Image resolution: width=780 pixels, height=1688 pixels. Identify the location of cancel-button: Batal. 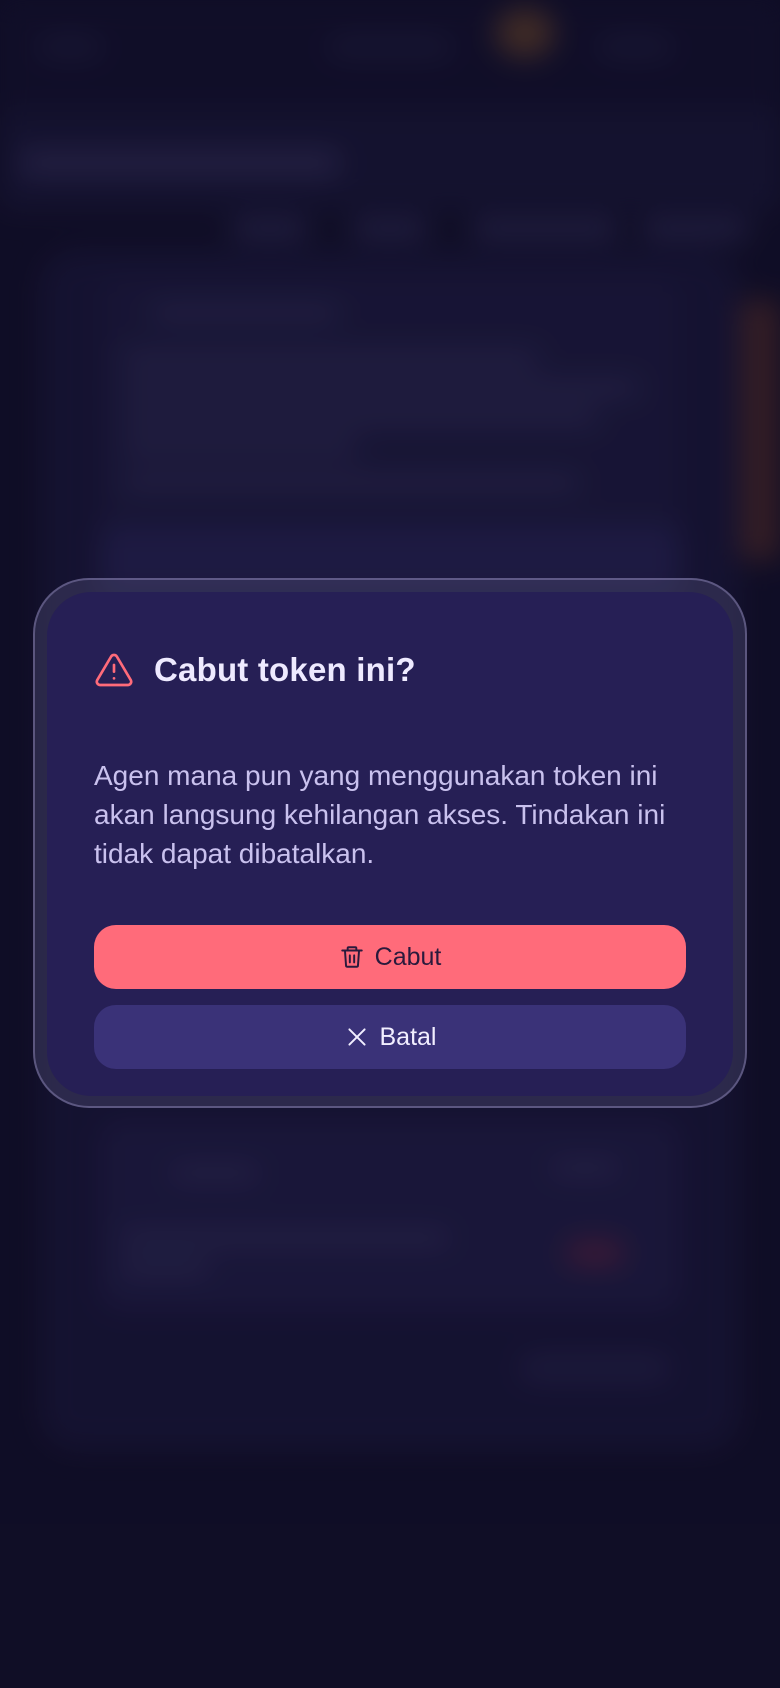
(390, 1037).